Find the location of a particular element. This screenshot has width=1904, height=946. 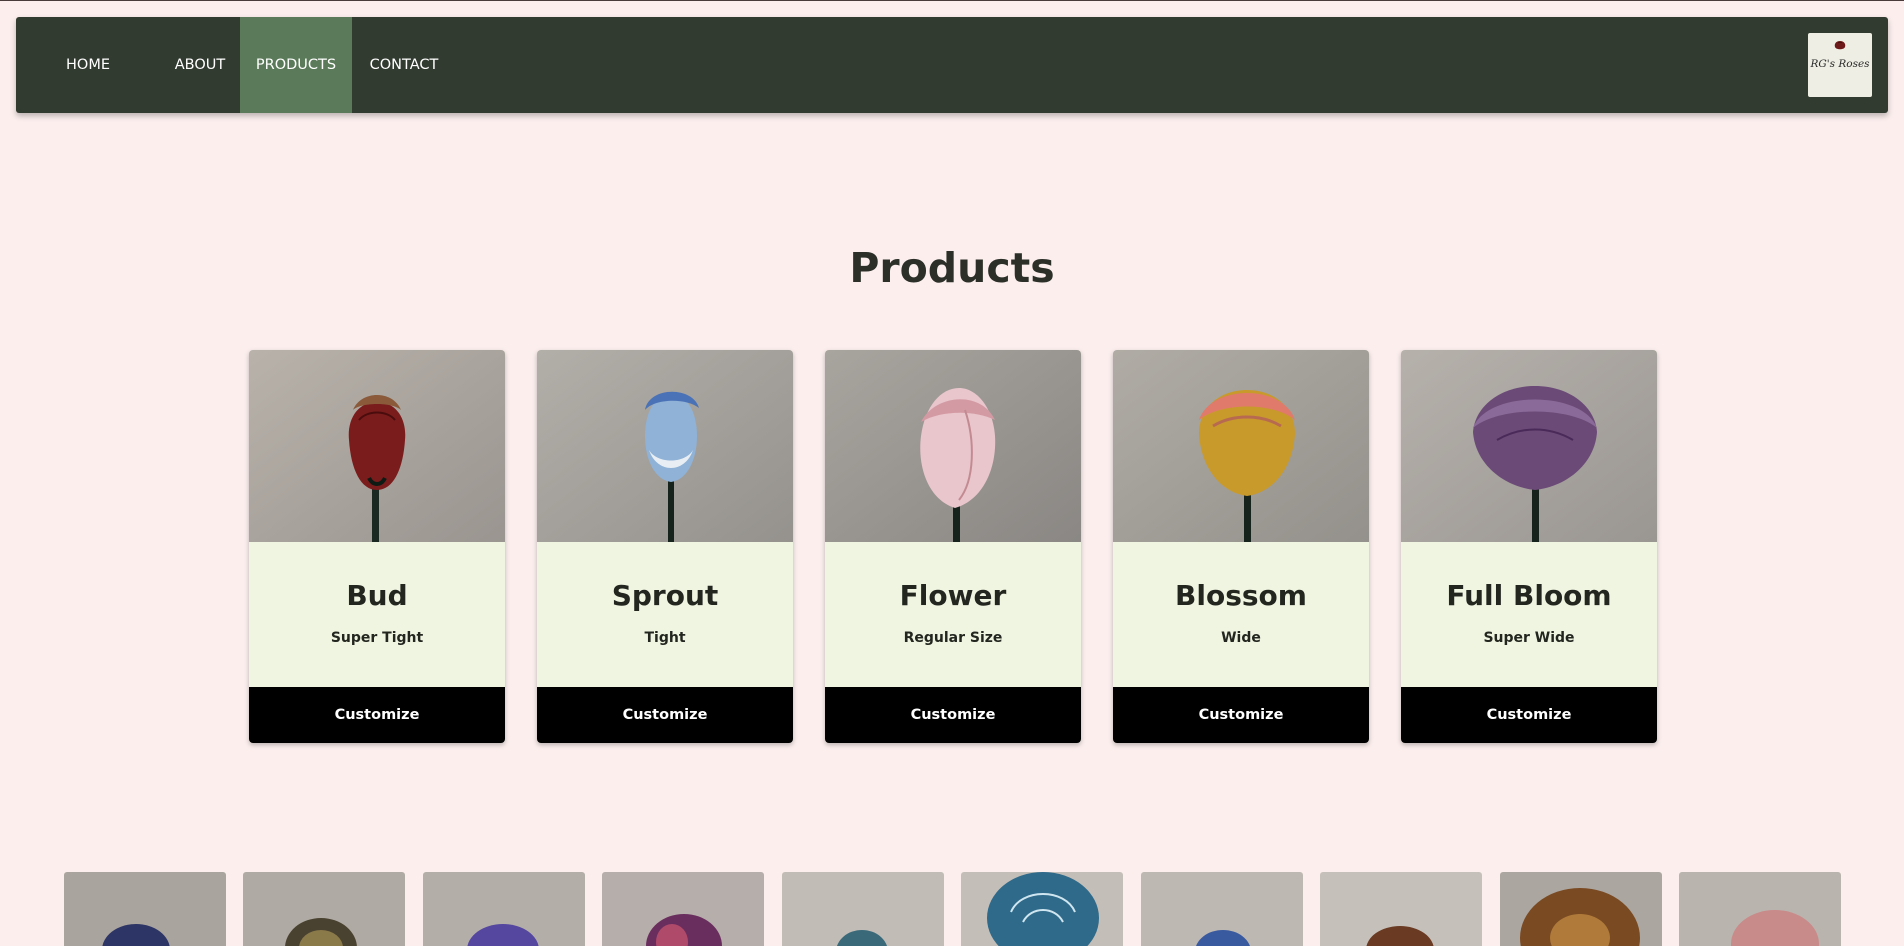

product-subtitle: Super Tight is located at coordinates (377, 638).